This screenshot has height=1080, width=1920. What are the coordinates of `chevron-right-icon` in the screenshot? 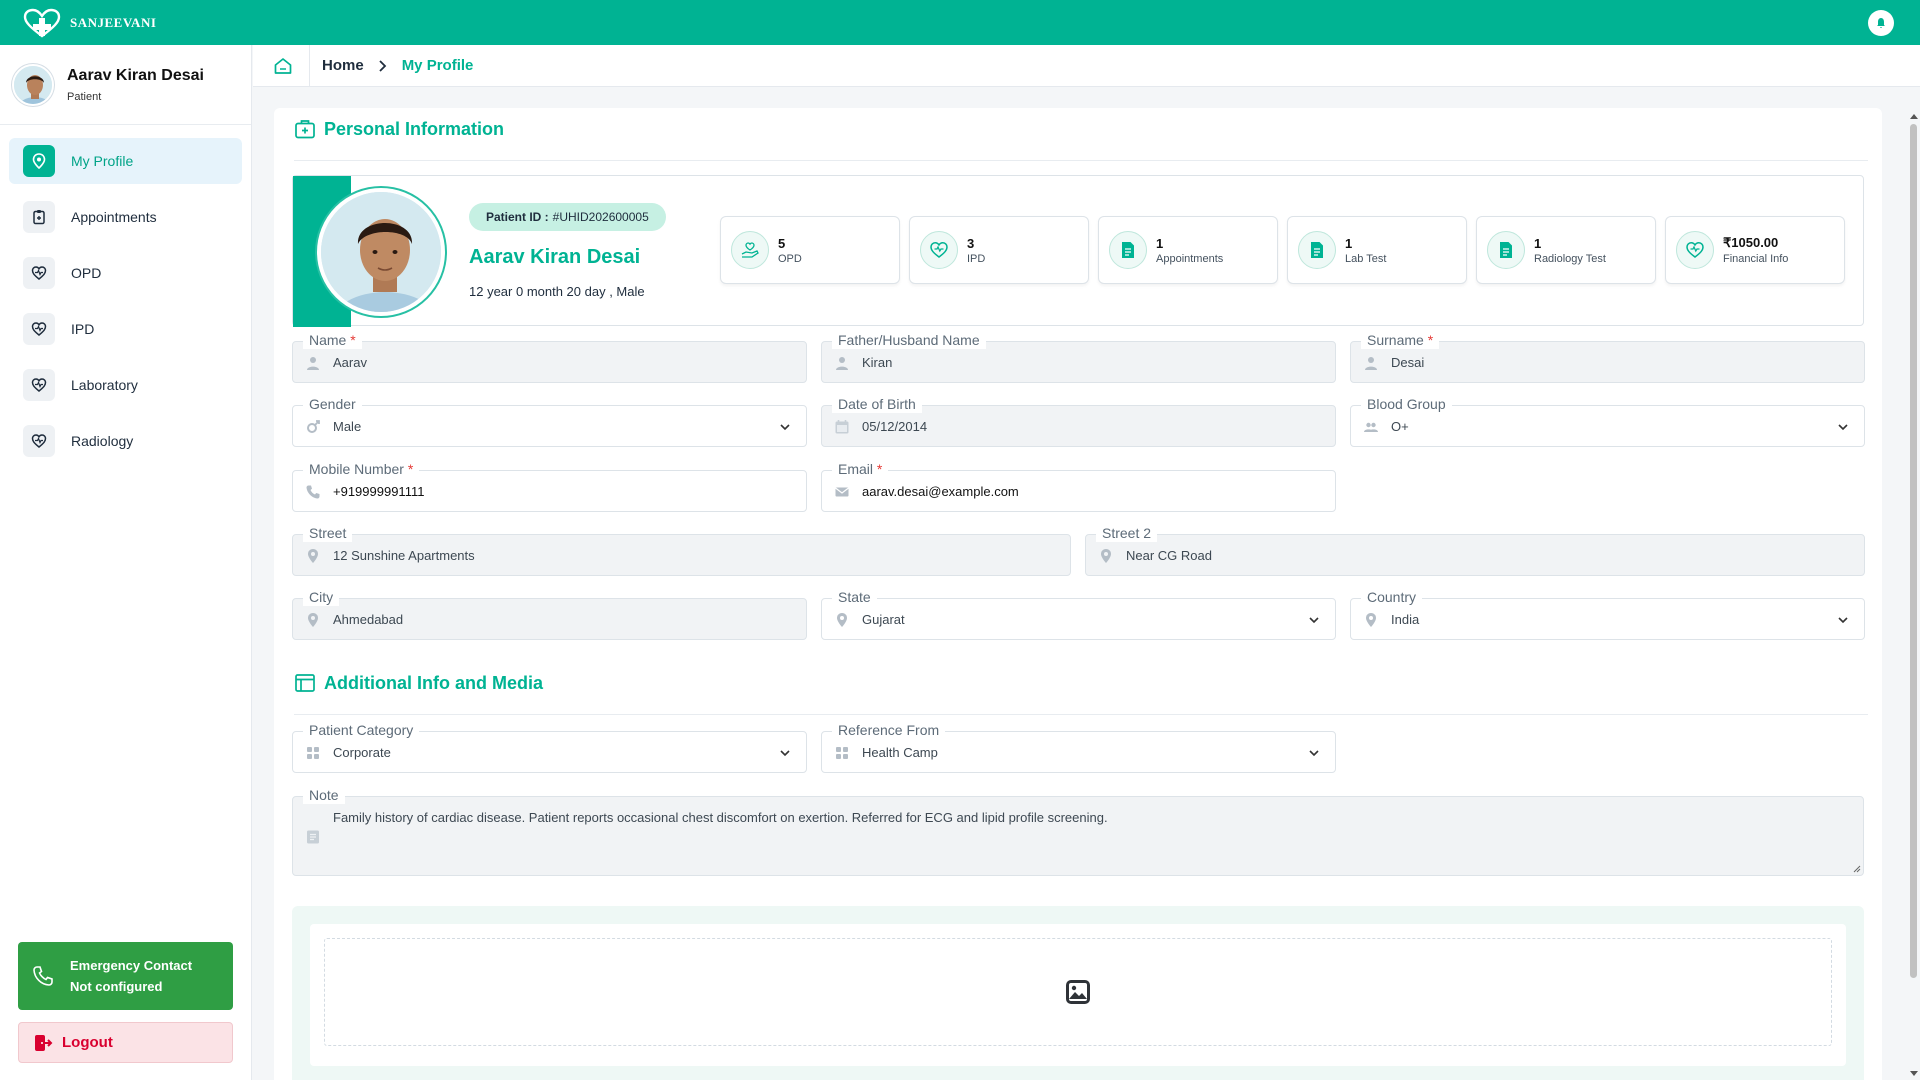 It's located at (382, 65).